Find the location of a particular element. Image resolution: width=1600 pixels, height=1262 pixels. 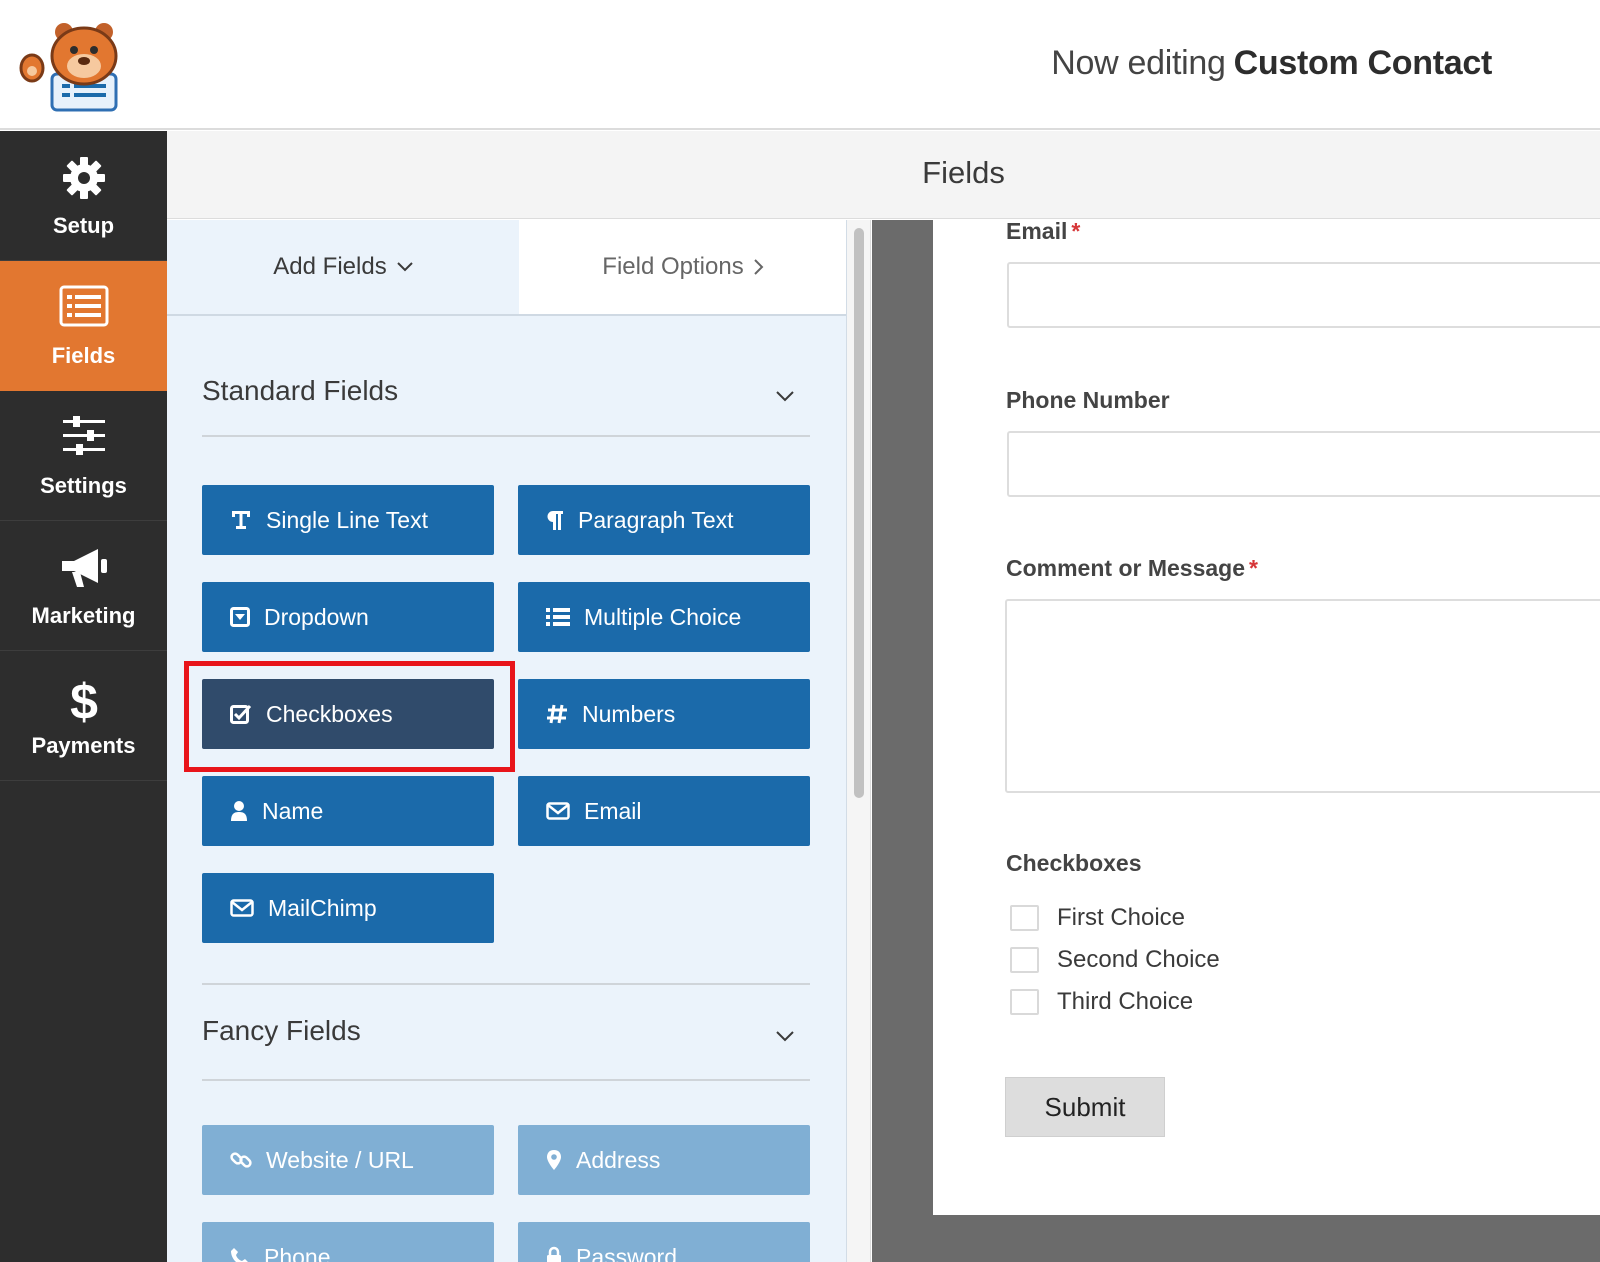

paragraph-text-button: Paragraph Text is located at coordinates (664, 520).